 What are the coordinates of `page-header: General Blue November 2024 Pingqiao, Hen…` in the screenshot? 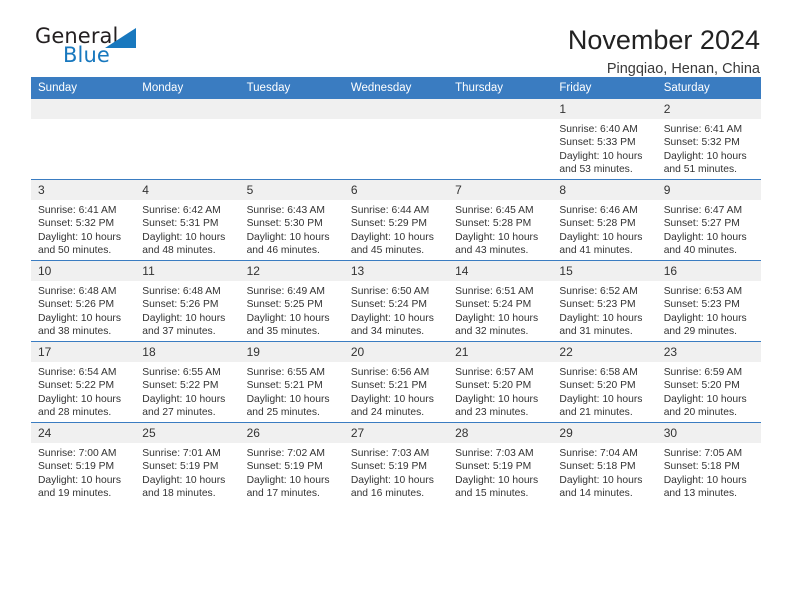 It's located at (396, 38).